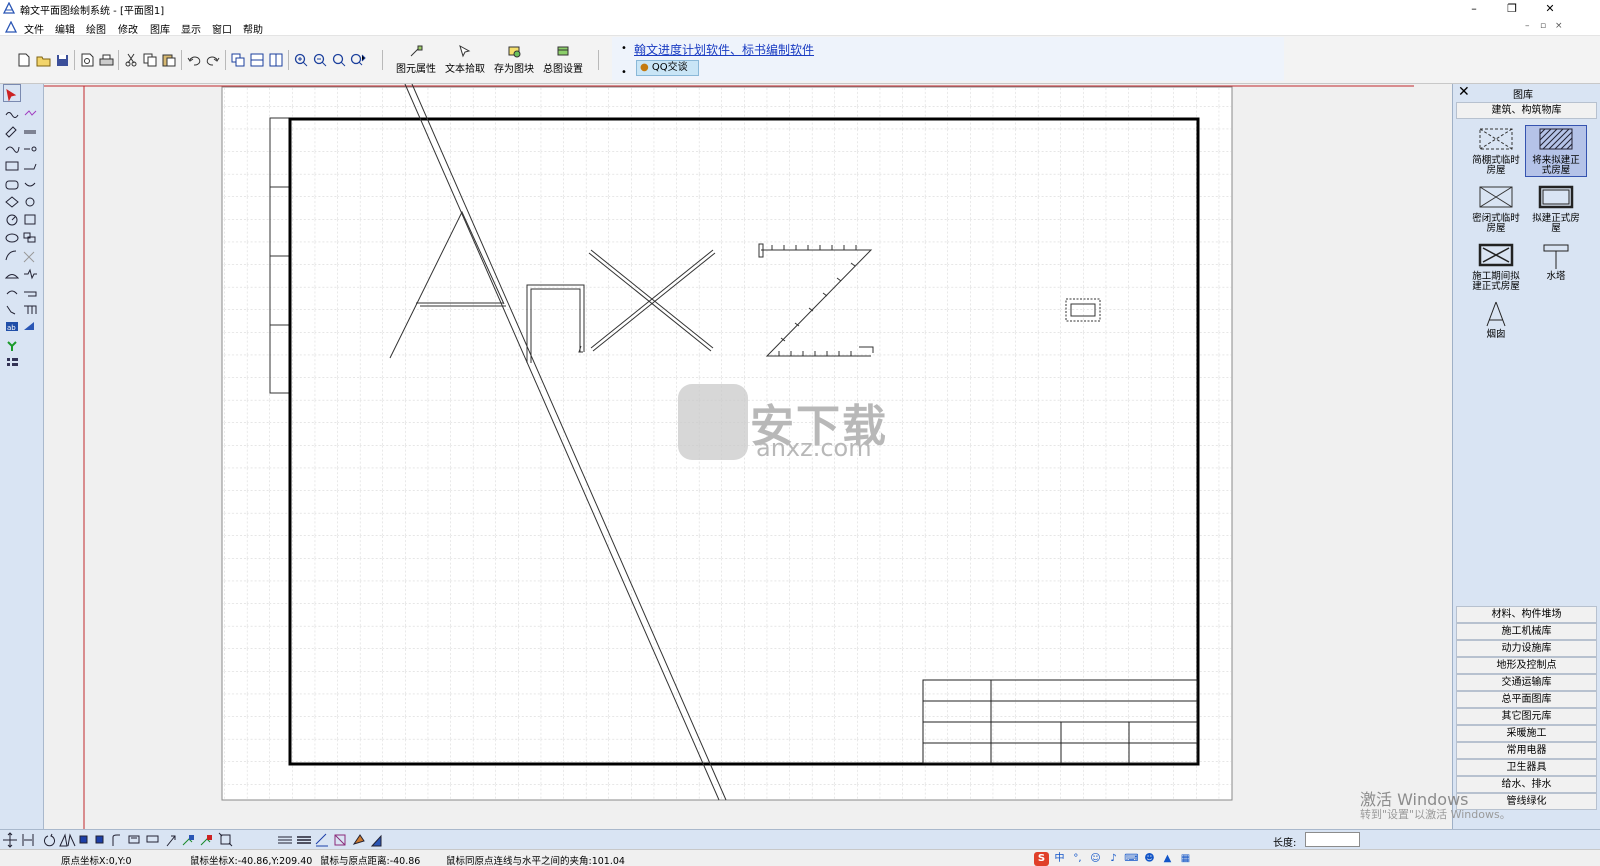  Describe the element at coordinates (12, 364) in the screenshot. I see `layer-list-icon` at that location.